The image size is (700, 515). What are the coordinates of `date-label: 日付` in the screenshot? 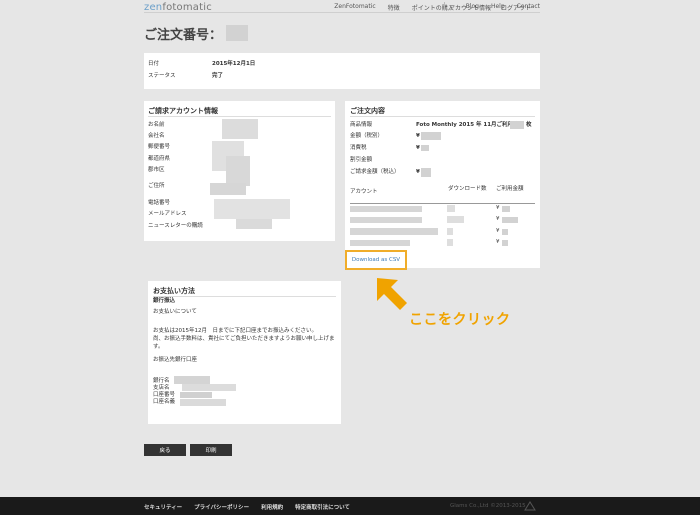 It's located at (154, 64).